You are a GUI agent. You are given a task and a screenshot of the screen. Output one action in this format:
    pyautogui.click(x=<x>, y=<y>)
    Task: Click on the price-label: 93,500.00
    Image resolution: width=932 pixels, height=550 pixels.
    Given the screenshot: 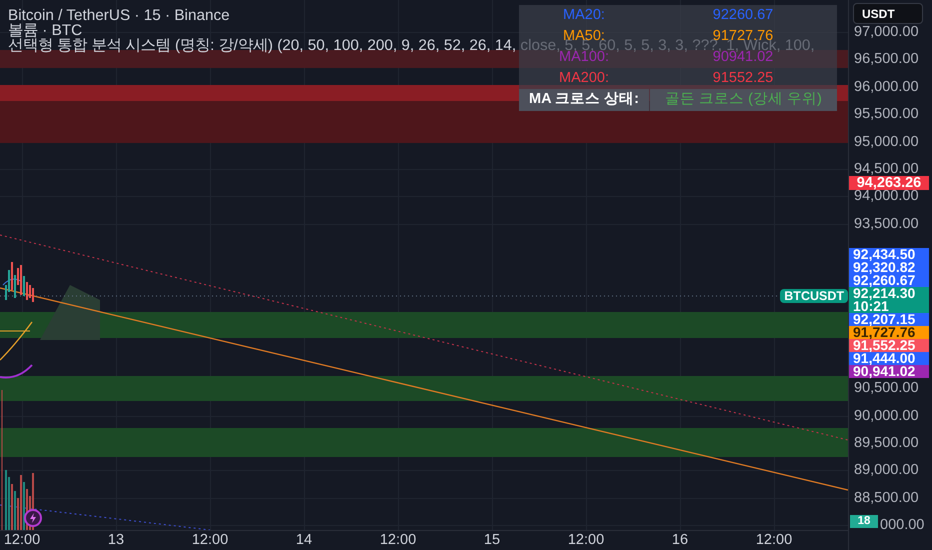 What is the action you would take?
    pyautogui.click(x=886, y=223)
    